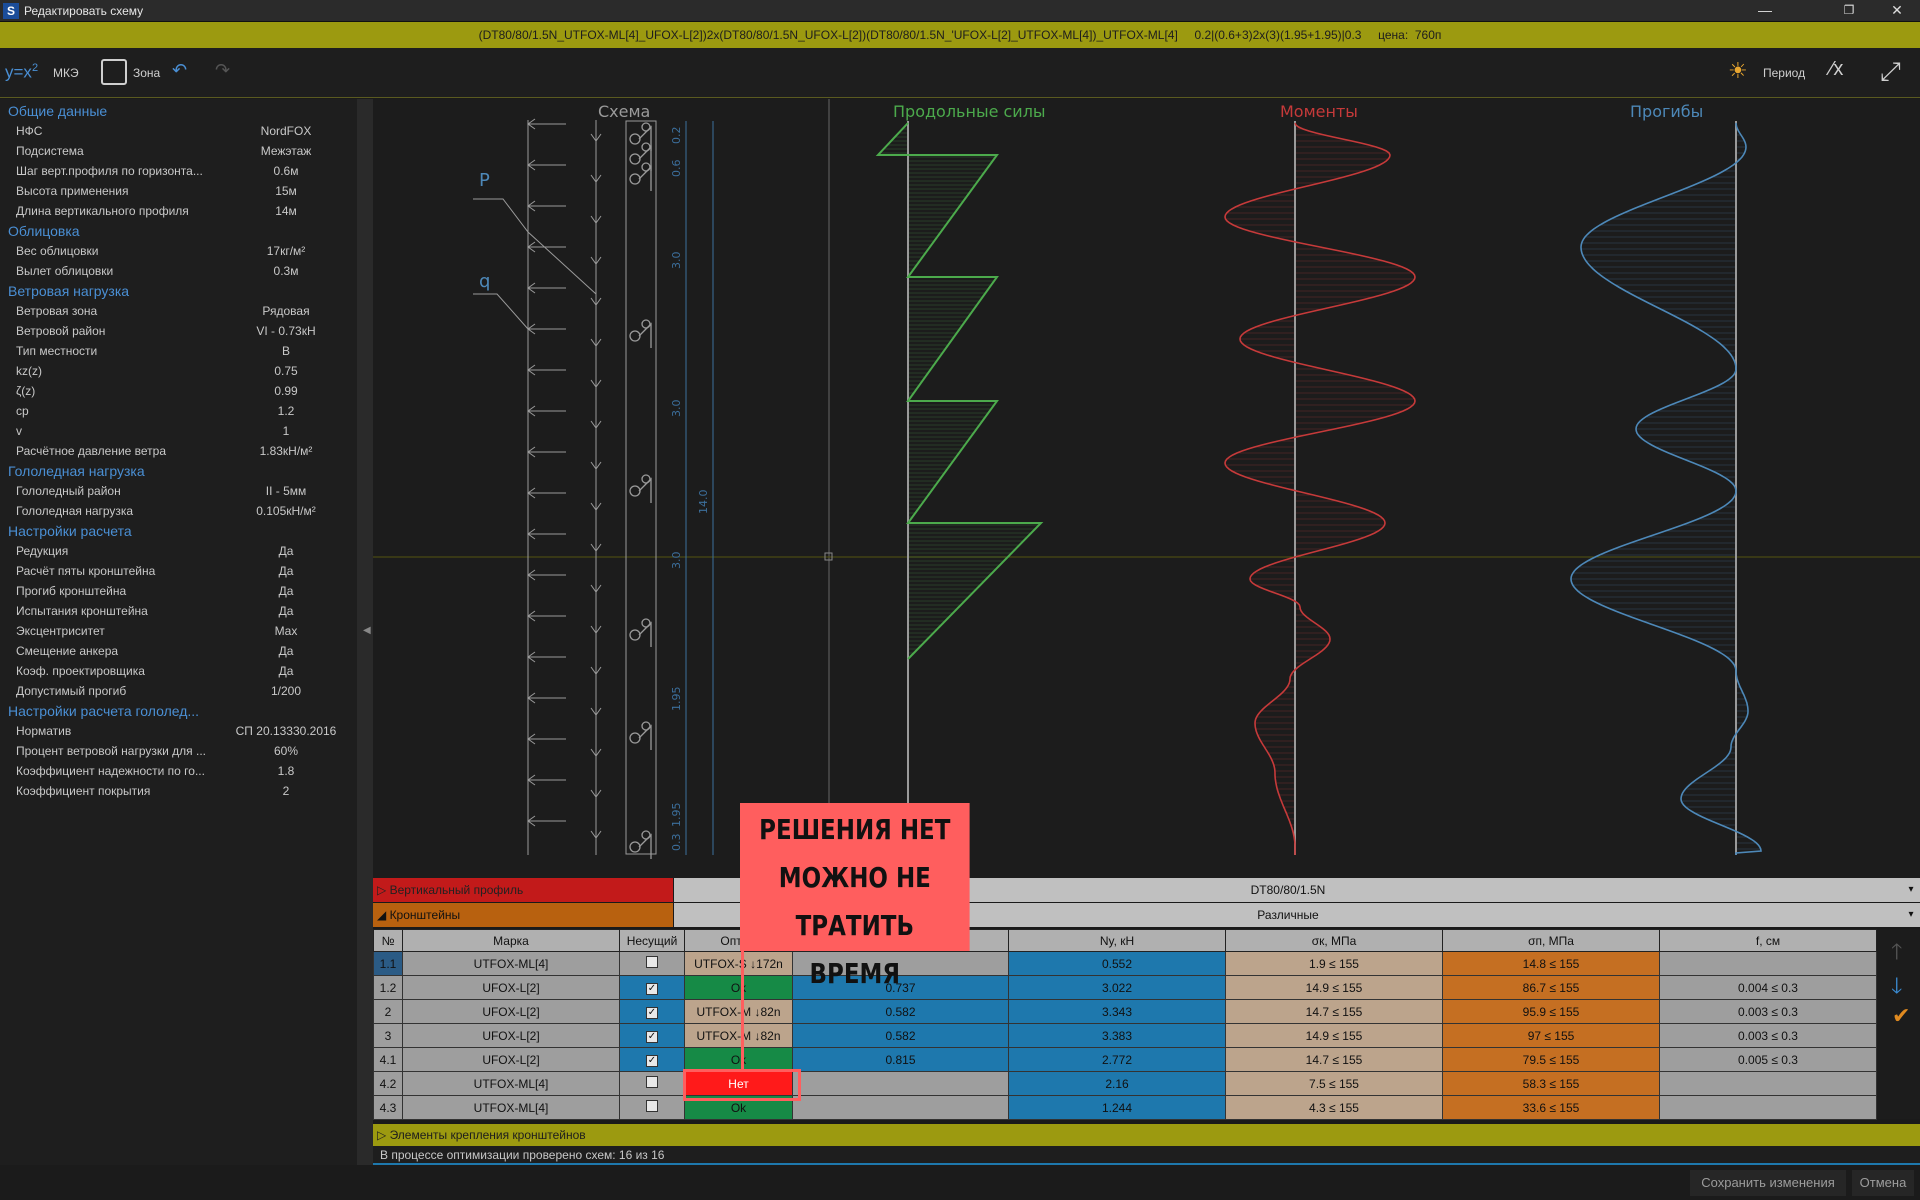 The image size is (1920, 1200). What do you see at coordinates (286, 511) in the screenshot?
I see `property-value: 0.105кН/м²` at bounding box center [286, 511].